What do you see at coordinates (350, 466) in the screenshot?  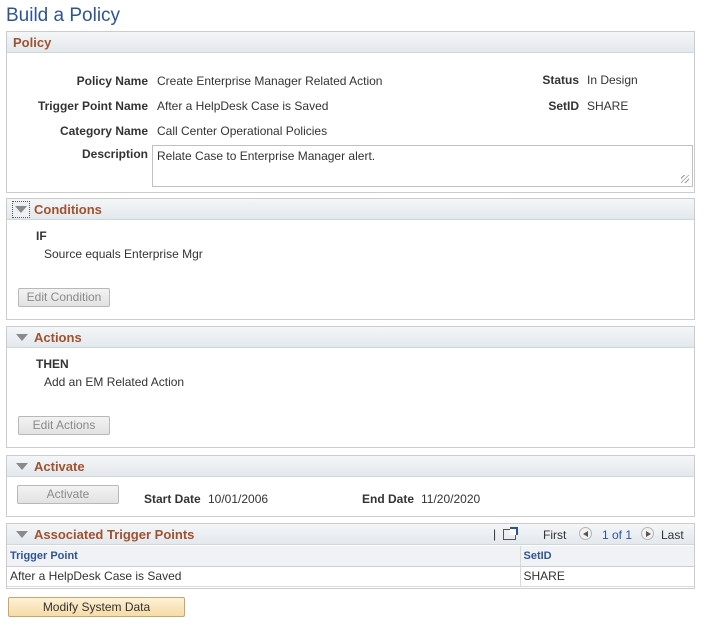 I see `activate-section-header: Activate` at bounding box center [350, 466].